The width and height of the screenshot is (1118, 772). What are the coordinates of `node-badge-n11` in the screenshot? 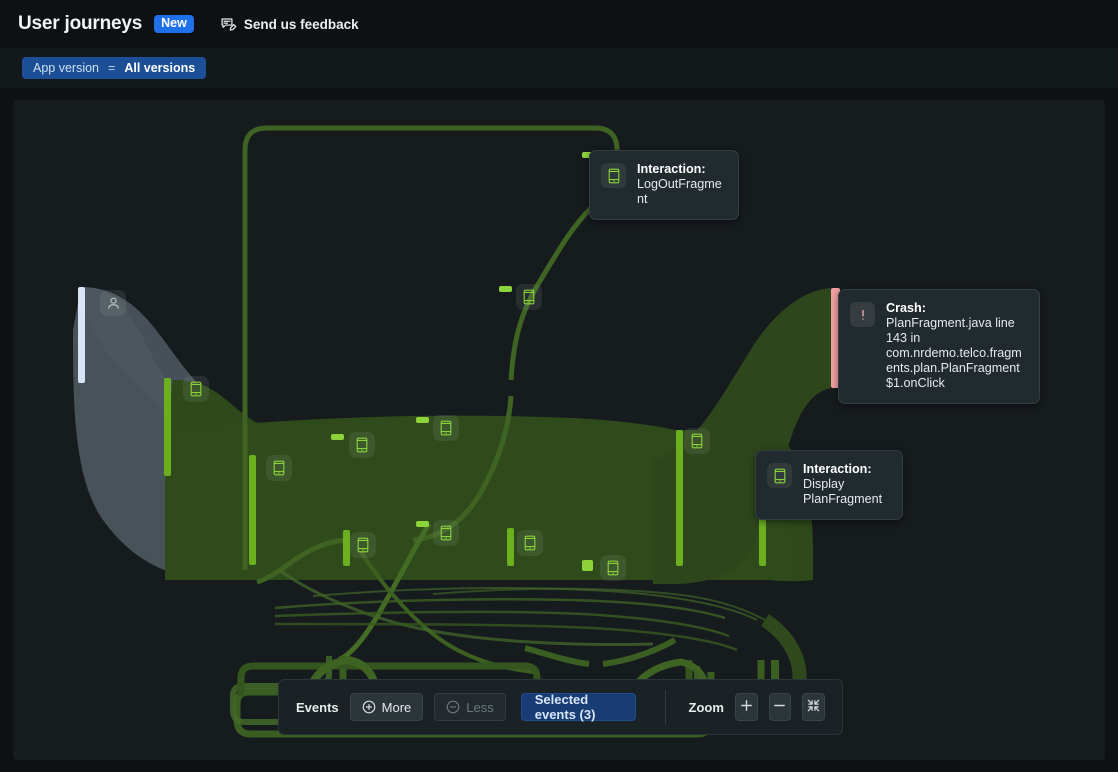 It's located at (697, 441).